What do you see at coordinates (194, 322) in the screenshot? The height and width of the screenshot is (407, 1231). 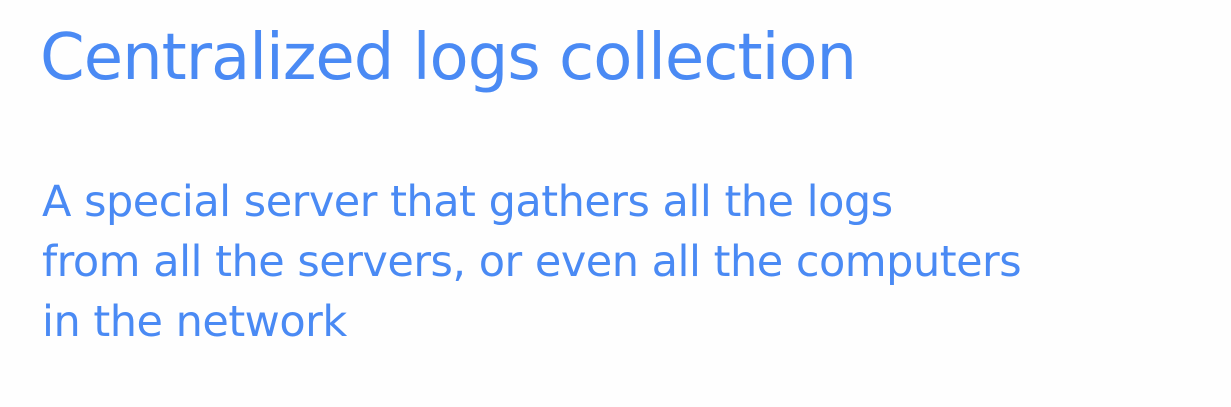 I see `body-line-3: in the network` at bounding box center [194, 322].